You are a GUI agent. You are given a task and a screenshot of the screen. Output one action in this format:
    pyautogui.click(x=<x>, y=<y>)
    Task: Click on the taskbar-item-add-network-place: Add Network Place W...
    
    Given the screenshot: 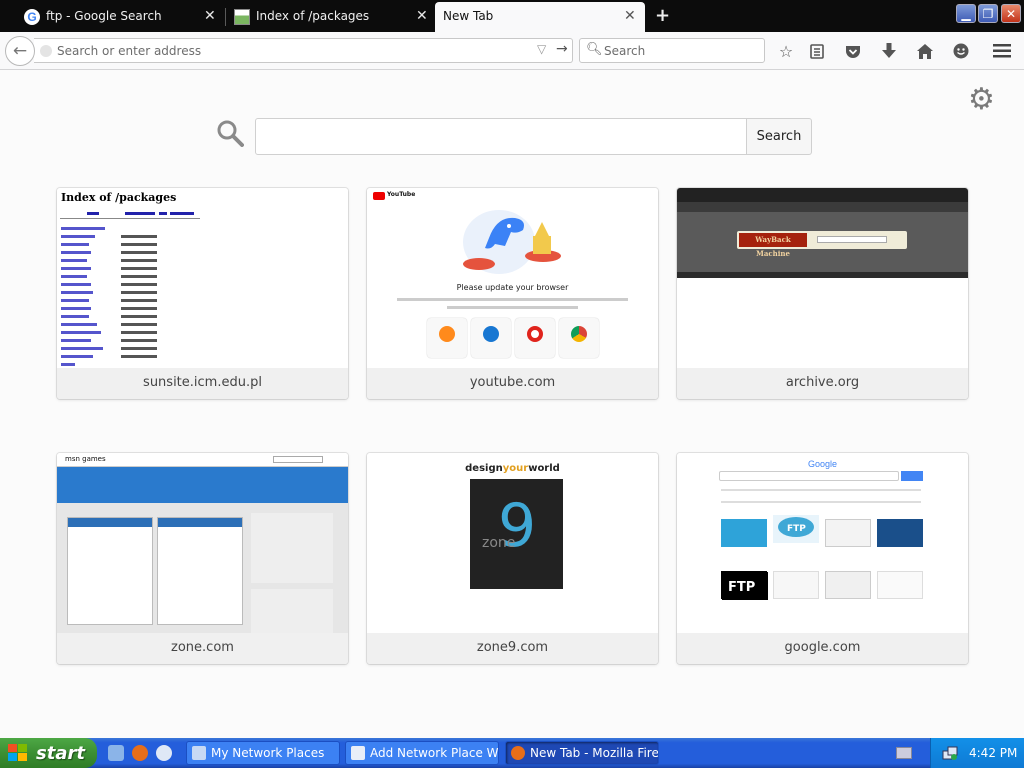 What is the action you would take?
    pyautogui.click(x=422, y=753)
    